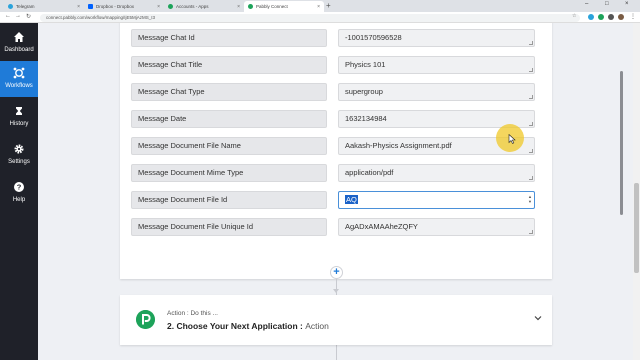 This screenshot has height=360, width=640. Describe the element at coordinates (229, 65) in the screenshot. I see `field-label: Message Chat Title` at that location.